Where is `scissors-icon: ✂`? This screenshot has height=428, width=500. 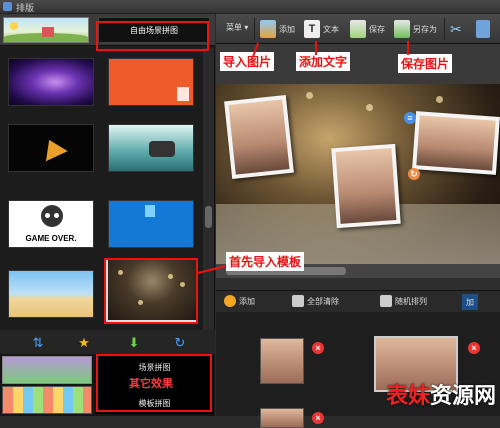
scissors-icon: ✂ is located at coordinates (456, 28).